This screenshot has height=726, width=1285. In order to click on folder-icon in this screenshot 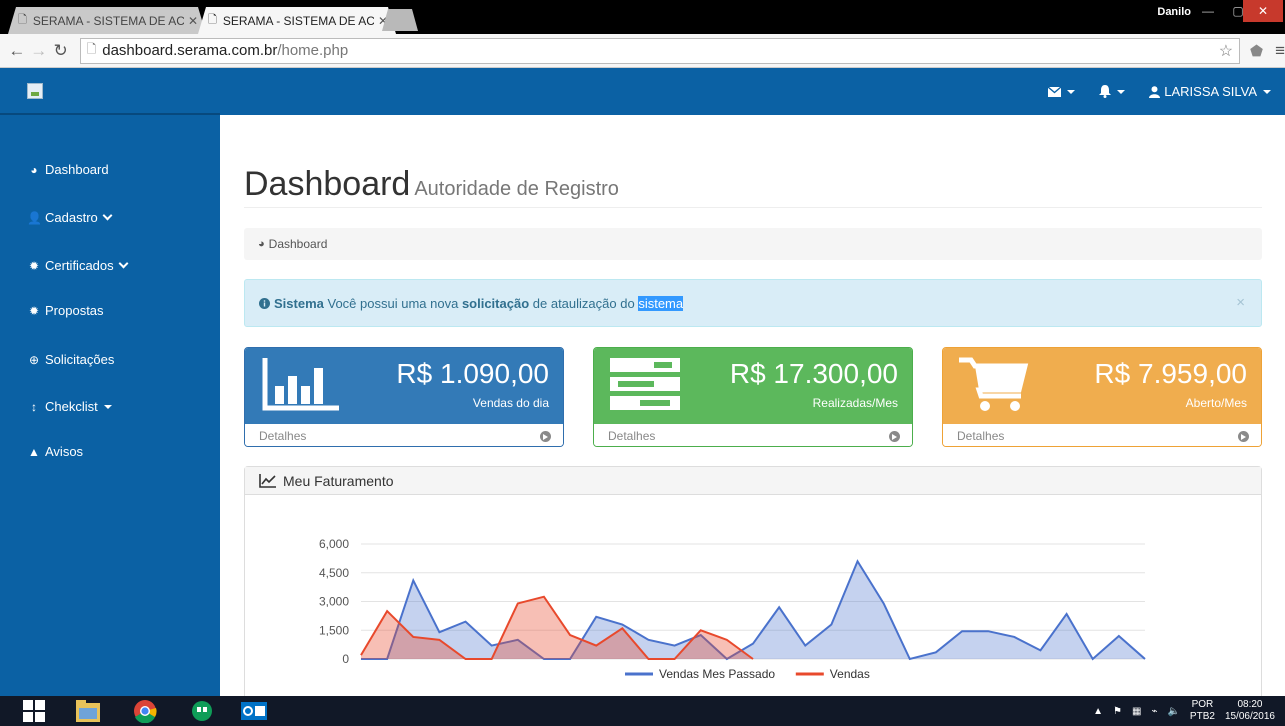, I will do `click(88, 711)`.